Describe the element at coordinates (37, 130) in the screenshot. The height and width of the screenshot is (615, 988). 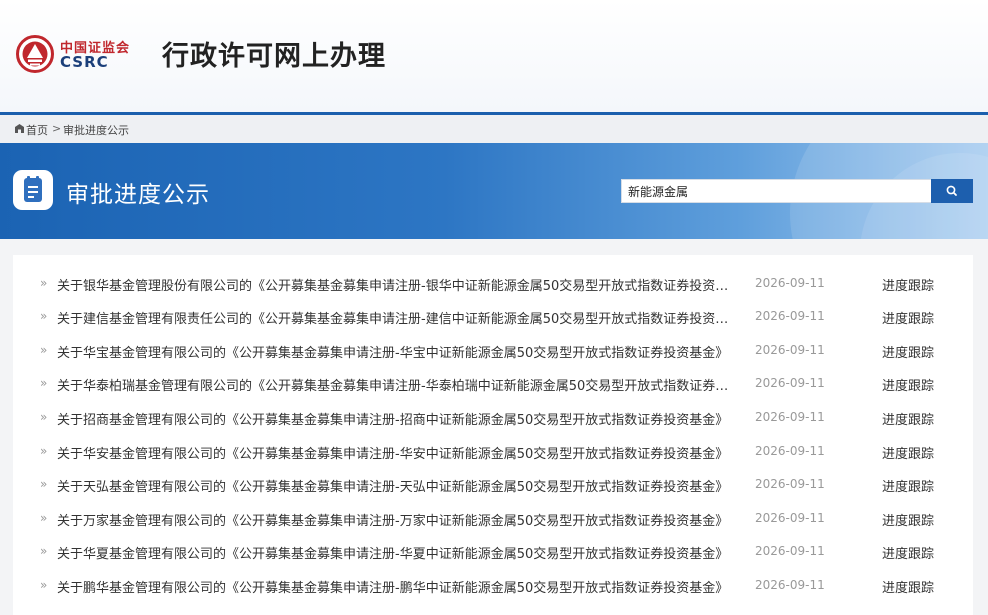
I see `breadcrumb-home-link: 首页` at that location.